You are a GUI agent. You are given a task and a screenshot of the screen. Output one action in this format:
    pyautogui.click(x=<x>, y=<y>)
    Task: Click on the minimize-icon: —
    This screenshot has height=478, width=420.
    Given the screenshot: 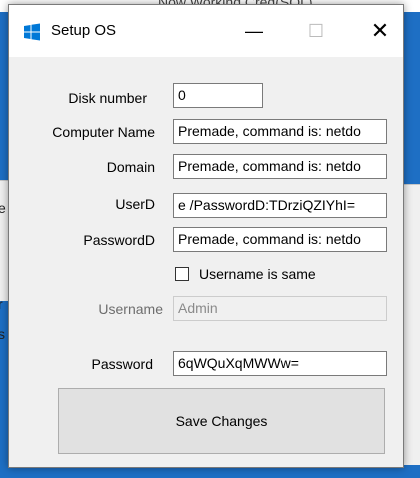 What is the action you would take?
    pyautogui.click(x=254, y=30)
    